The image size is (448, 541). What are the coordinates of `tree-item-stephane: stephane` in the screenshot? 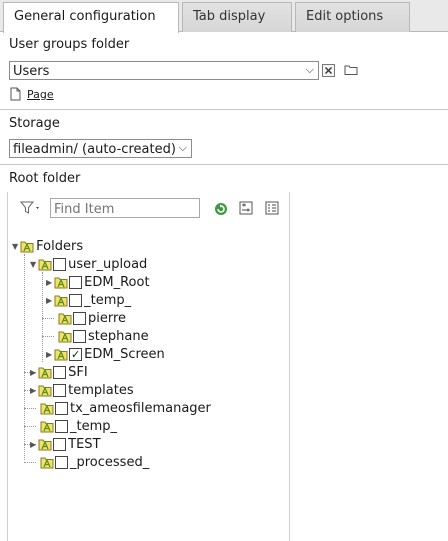 It's located at (103, 336).